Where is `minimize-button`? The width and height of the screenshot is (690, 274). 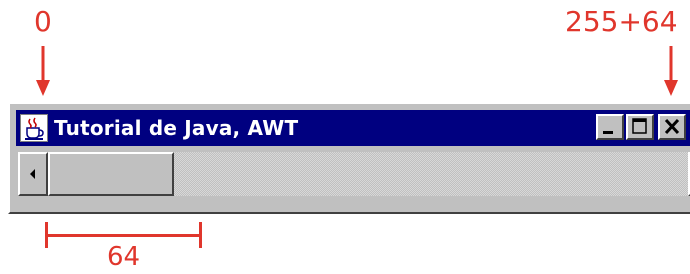
minimize-button is located at coordinates (610, 127).